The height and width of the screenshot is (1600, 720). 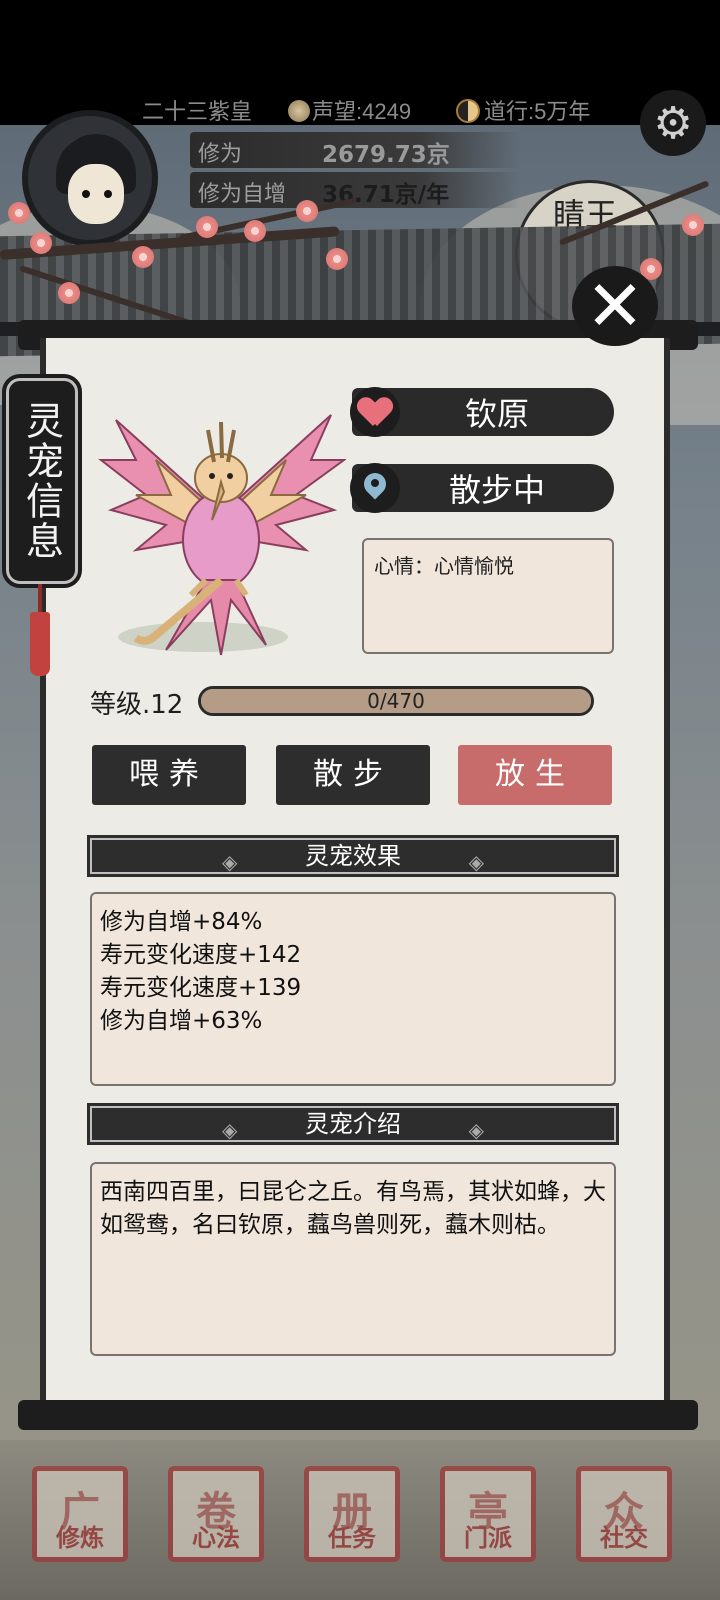 I want to click on pet-info-tag-text: 灵宠信息, so click(x=41, y=481).